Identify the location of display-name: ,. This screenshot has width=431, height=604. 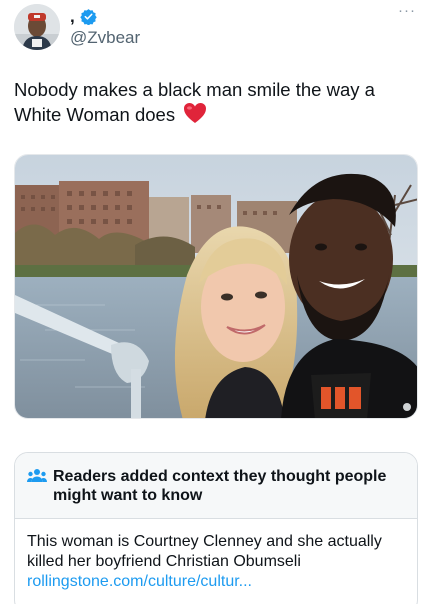
(72, 17).